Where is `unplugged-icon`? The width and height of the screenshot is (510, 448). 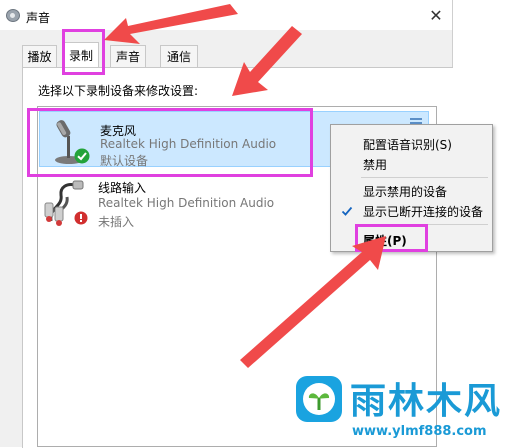
unplugged-icon is located at coordinates (81, 218).